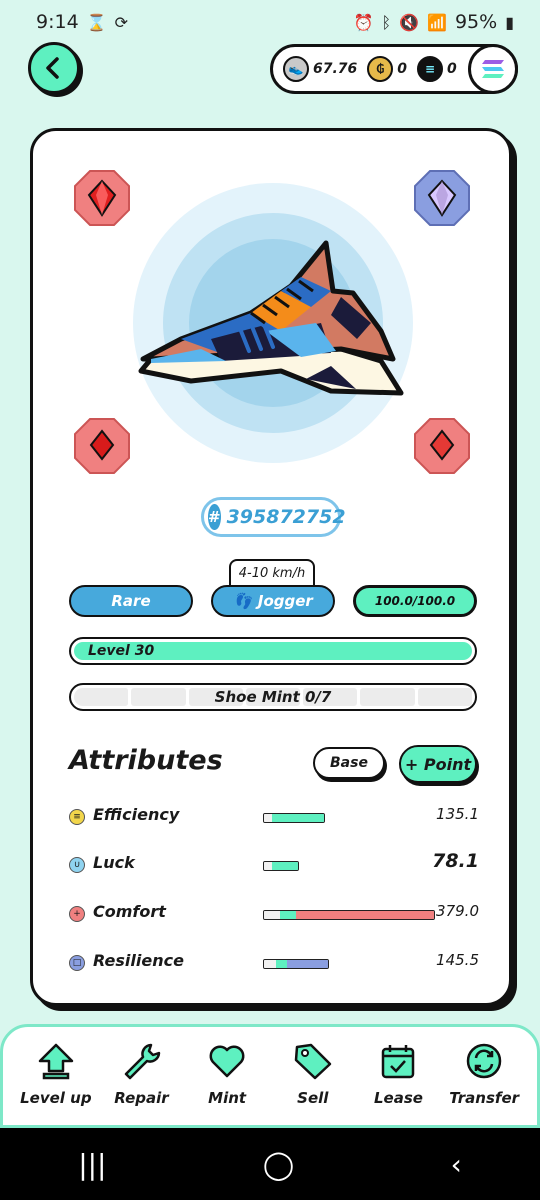 The height and width of the screenshot is (1200, 540). I want to click on luck-icon: ∪, so click(77, 865).